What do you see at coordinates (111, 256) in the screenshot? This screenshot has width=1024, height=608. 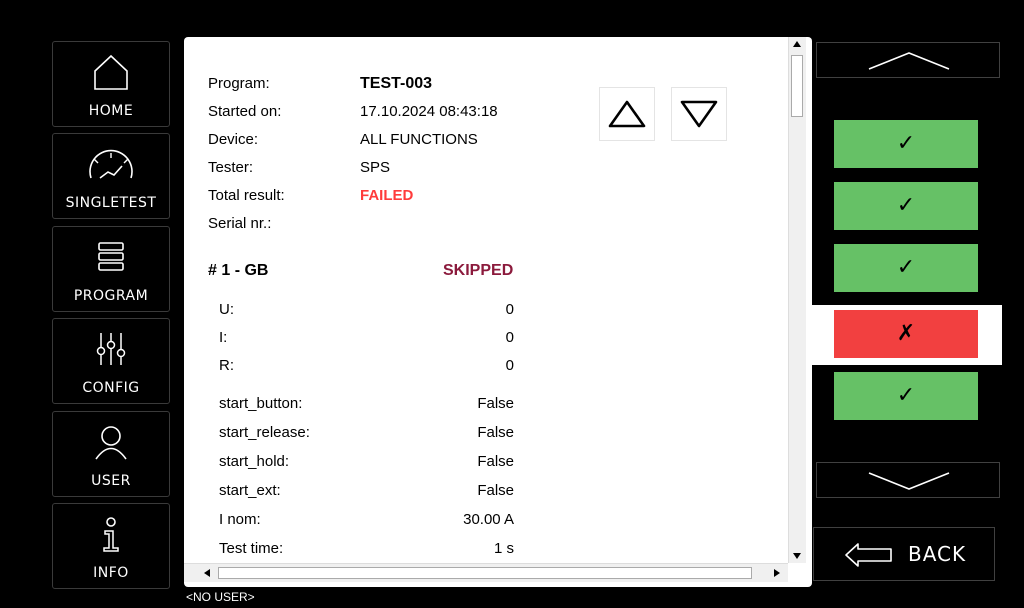 I see `list-stack-icon` at bounding box center [111, 256].